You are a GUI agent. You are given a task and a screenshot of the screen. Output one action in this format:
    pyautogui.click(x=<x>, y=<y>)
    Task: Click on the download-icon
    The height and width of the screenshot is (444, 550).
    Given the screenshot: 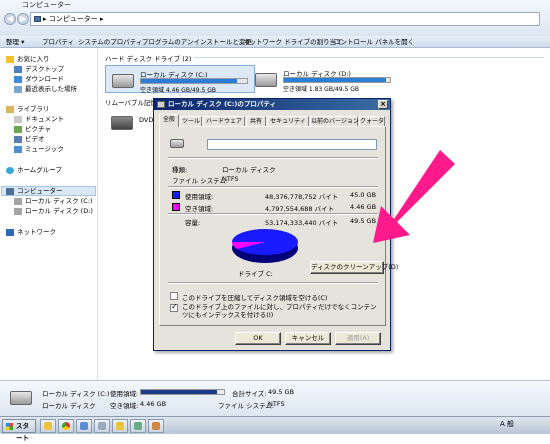 What is the action you would take?
    pyautogui.click(x=18, y=79)
    